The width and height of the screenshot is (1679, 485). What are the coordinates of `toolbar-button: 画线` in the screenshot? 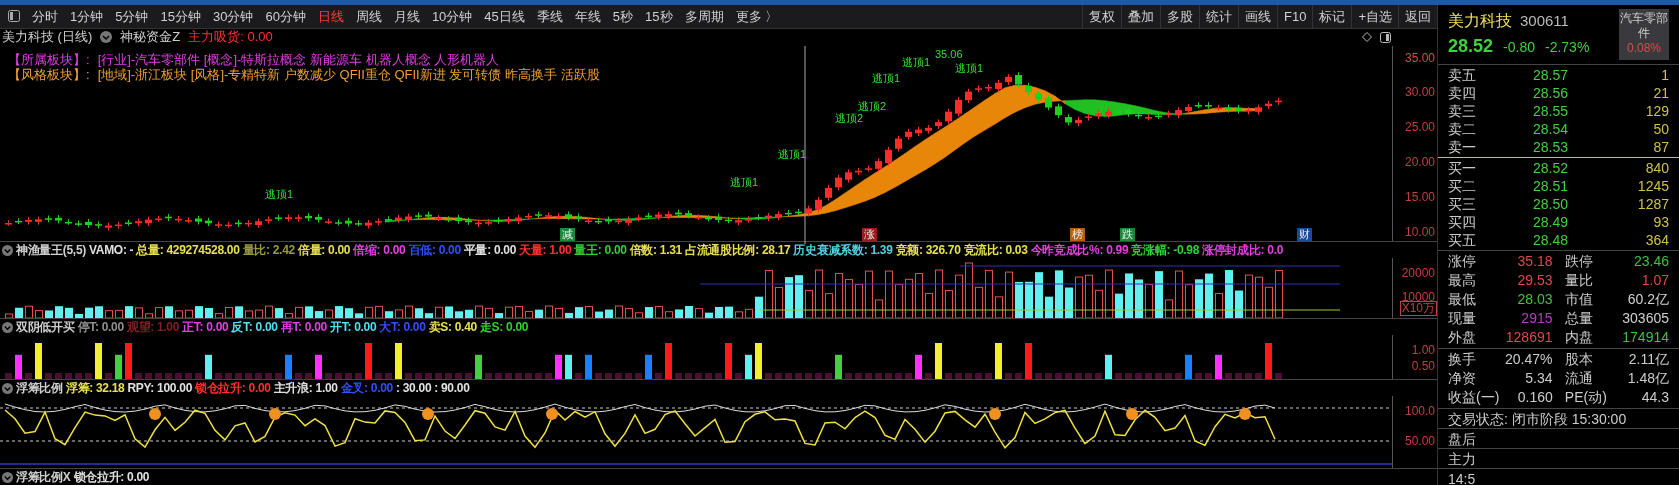 It's located at (1257, 16).